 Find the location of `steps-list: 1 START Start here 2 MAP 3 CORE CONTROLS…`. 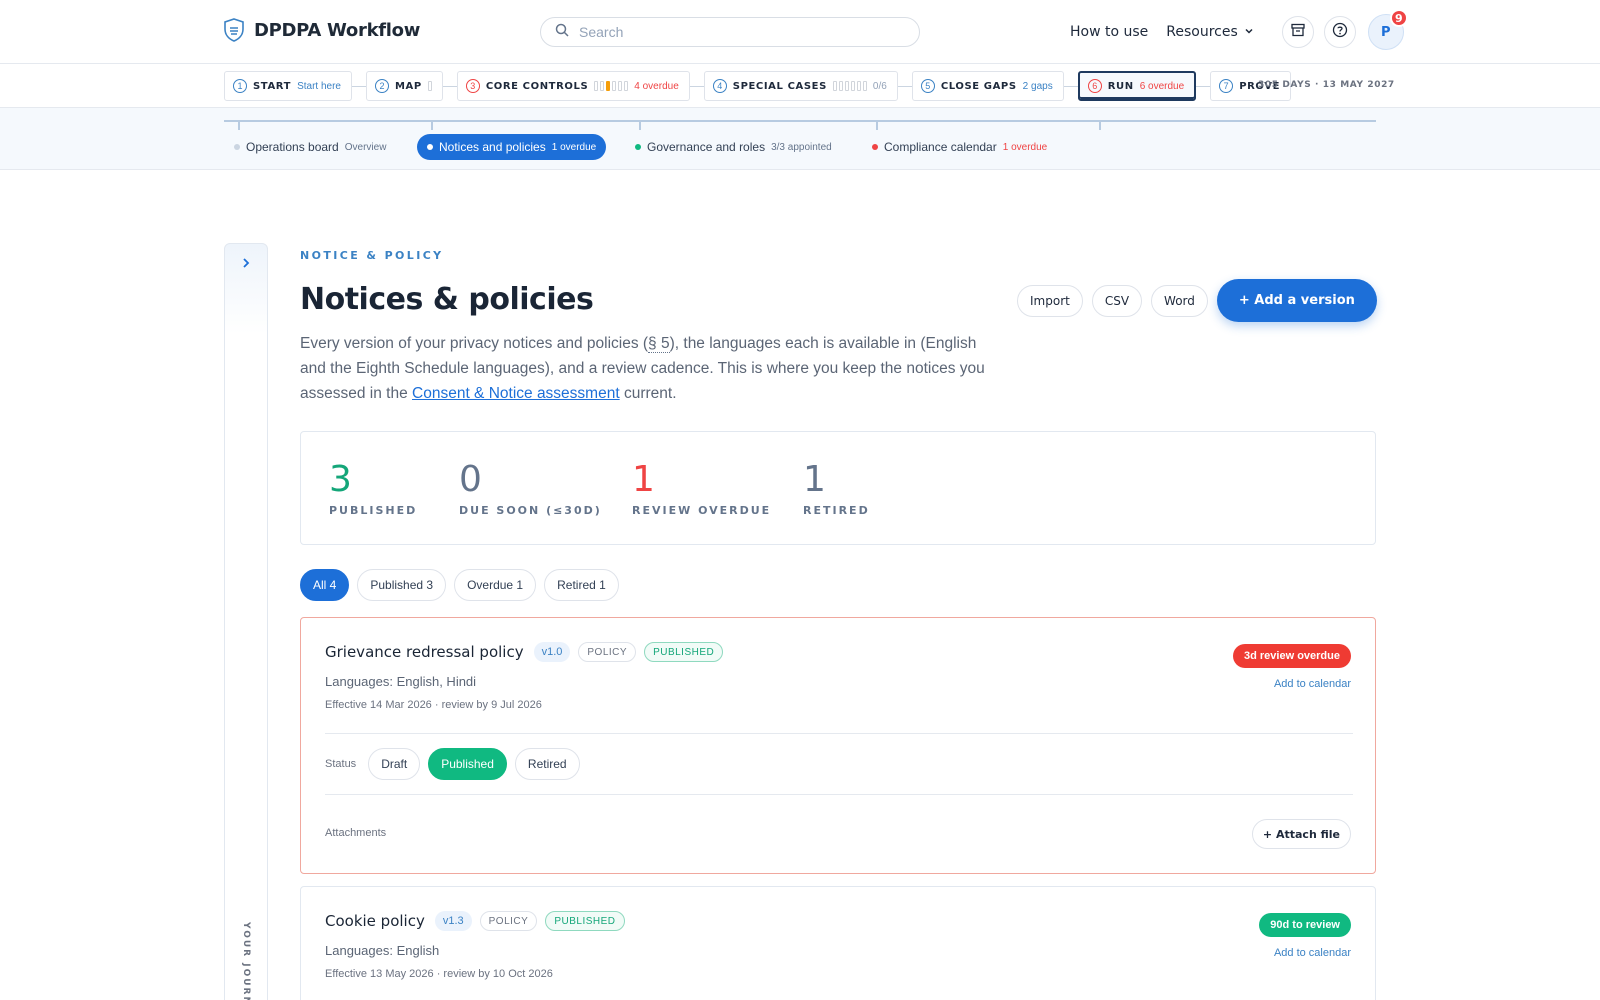

steps-list: 1 START Start here 2 MAP 3 CORE CONTROLS… is located at coordinates (758, 86).